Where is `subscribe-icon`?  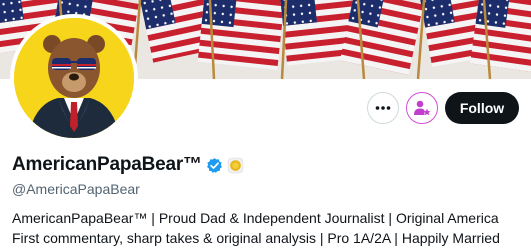
subscribe-icon is located at coordinates (422, 108).